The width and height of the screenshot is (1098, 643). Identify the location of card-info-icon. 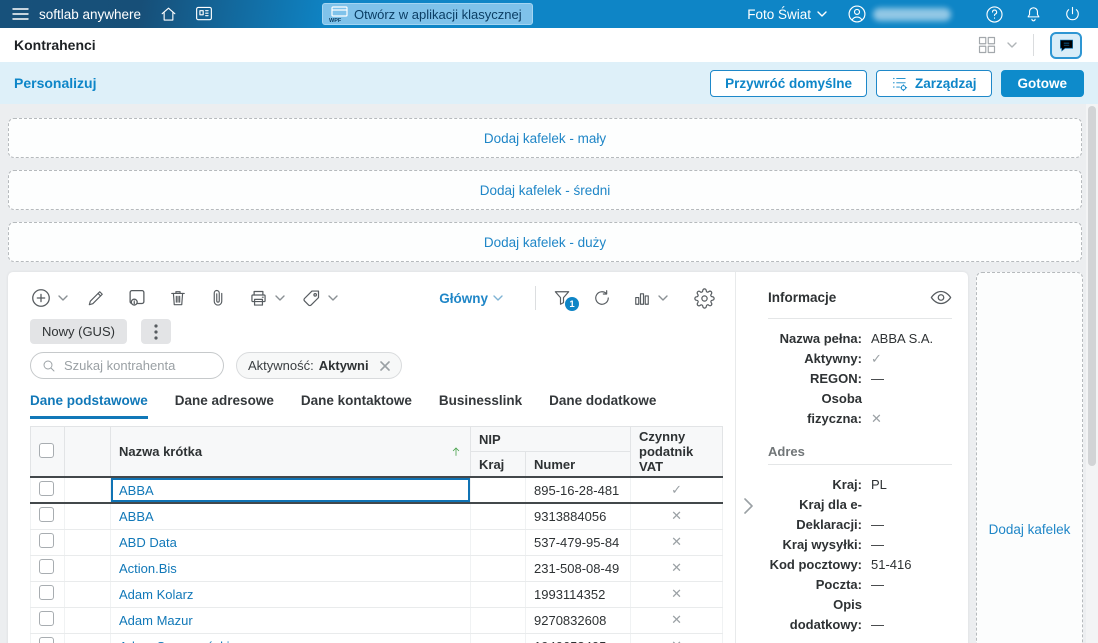
(137, 298).